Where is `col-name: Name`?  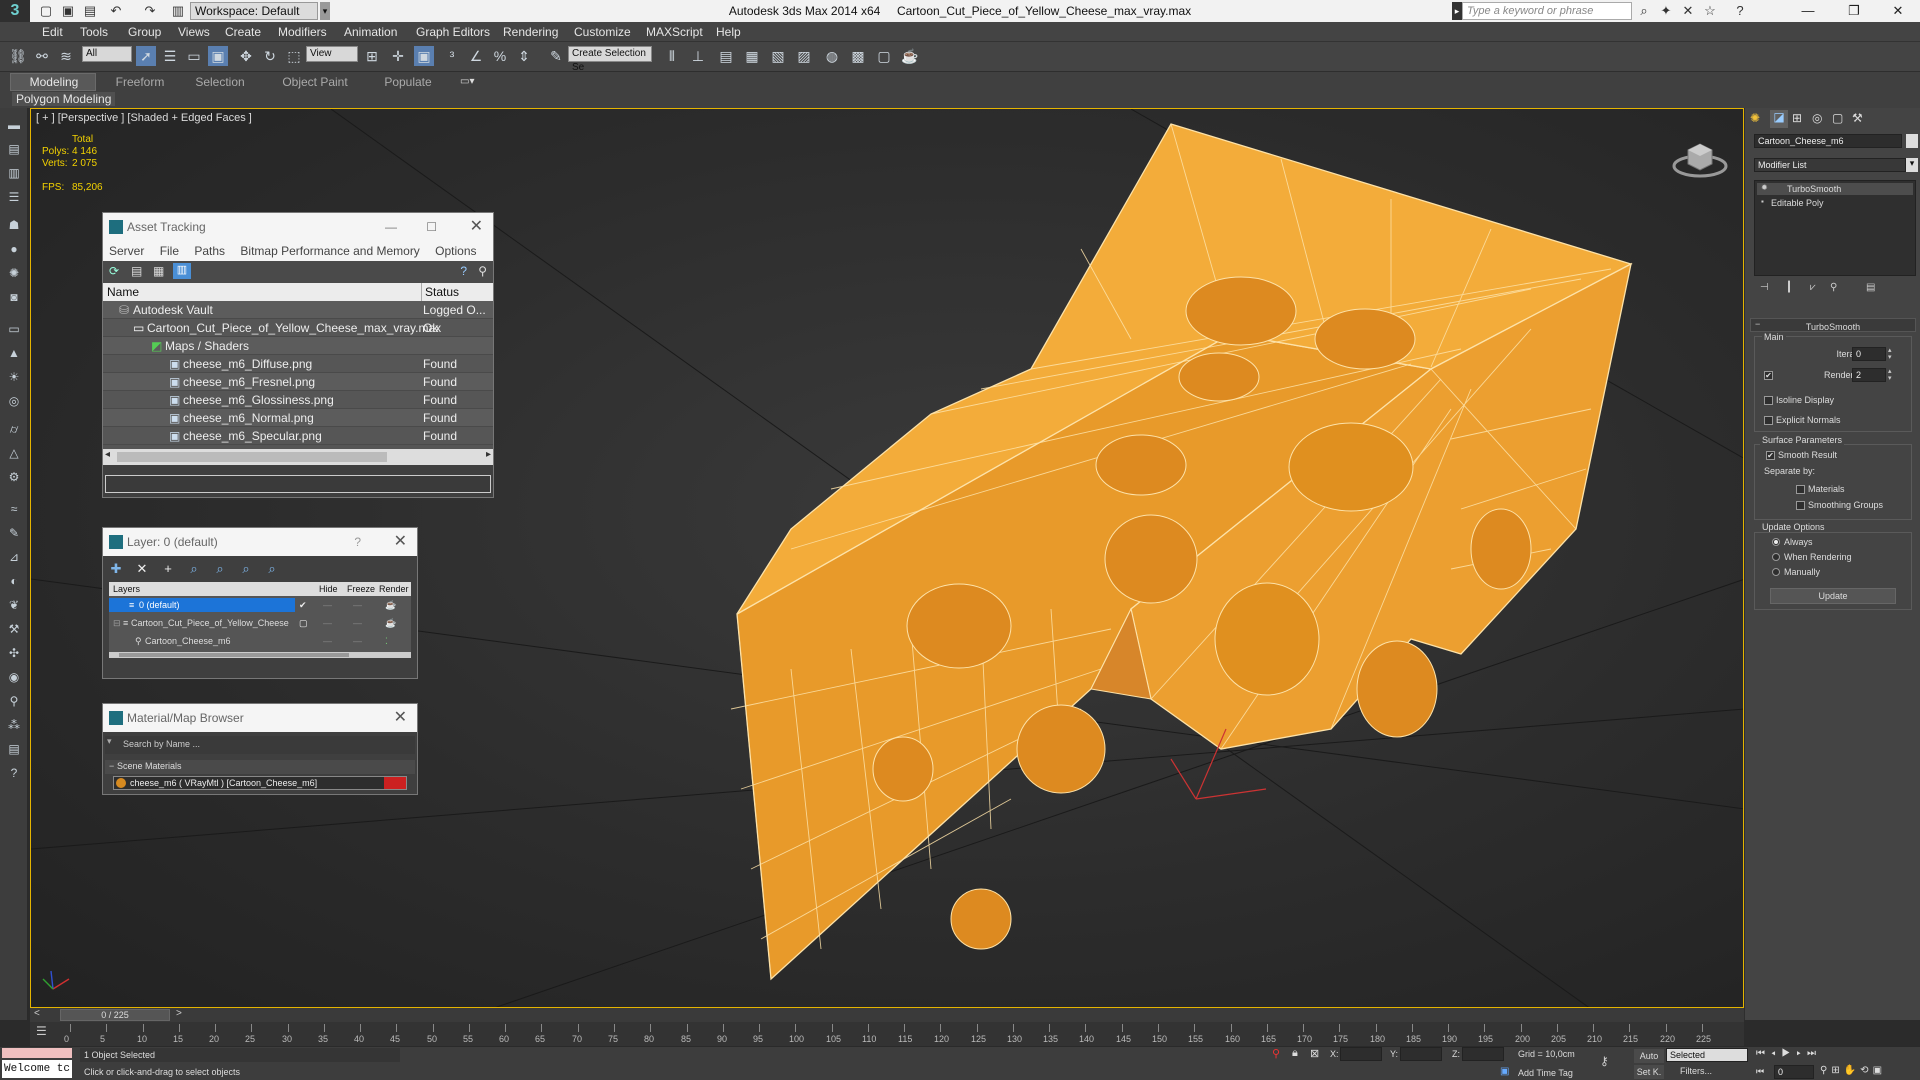
col-name: Name is located at coordinates (123, 292).